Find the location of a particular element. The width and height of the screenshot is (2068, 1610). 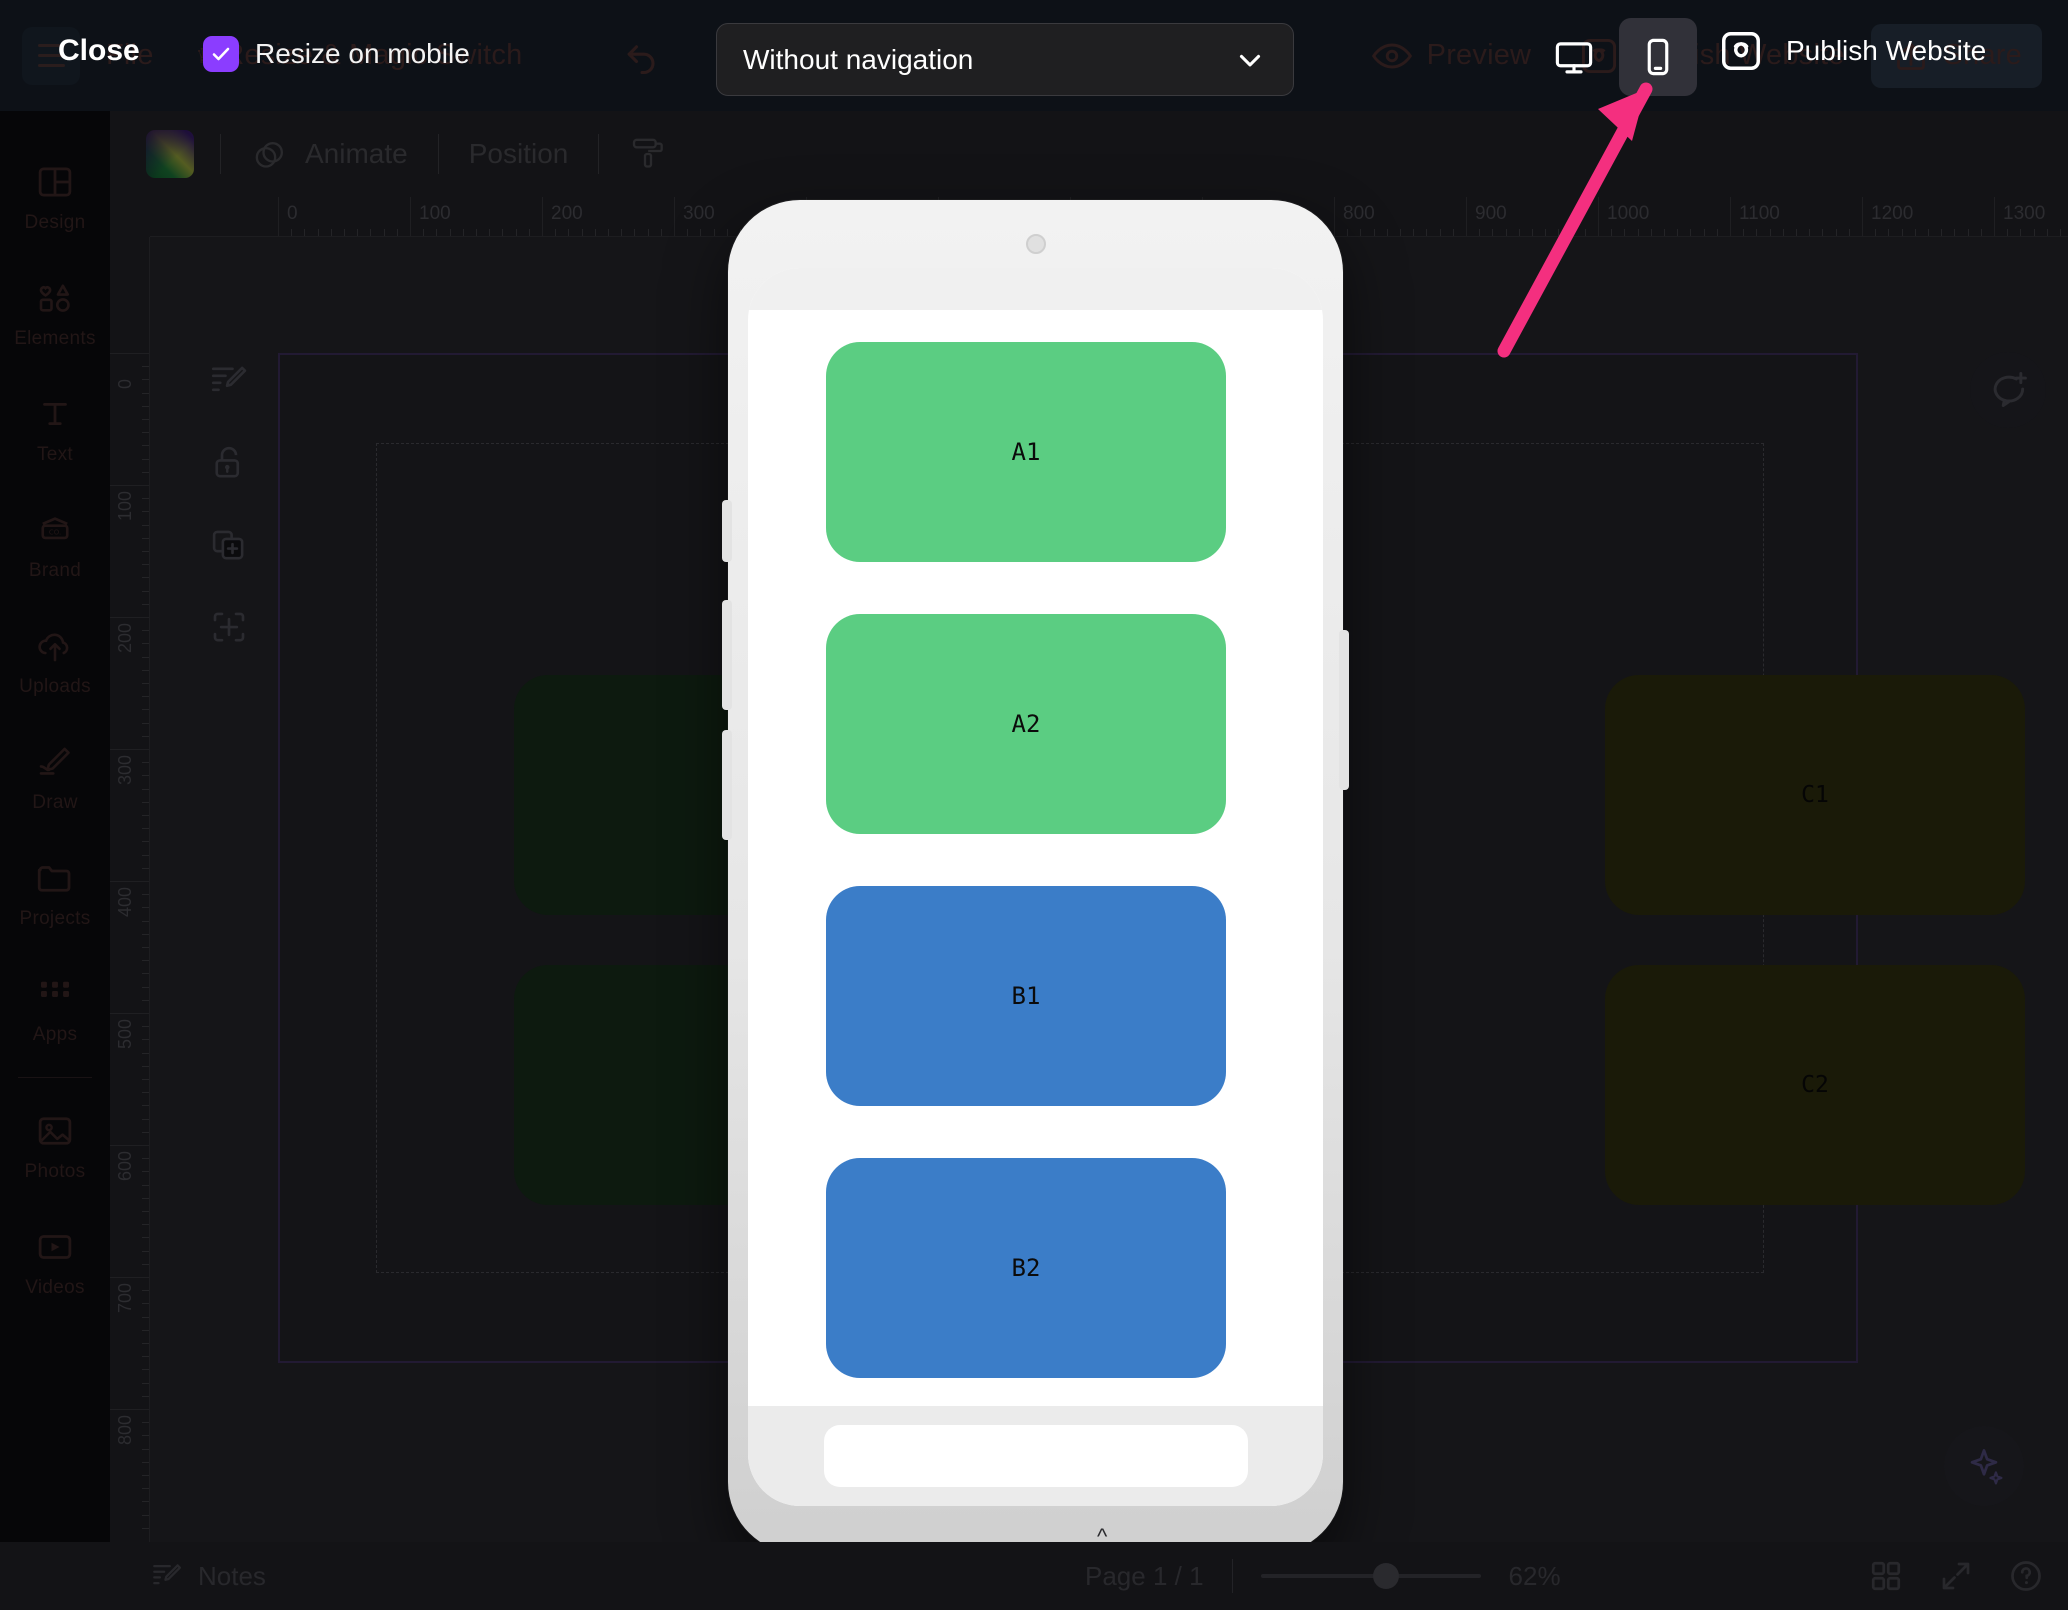

navigation-select: Without navigation is located at coordinates (1005, 59).